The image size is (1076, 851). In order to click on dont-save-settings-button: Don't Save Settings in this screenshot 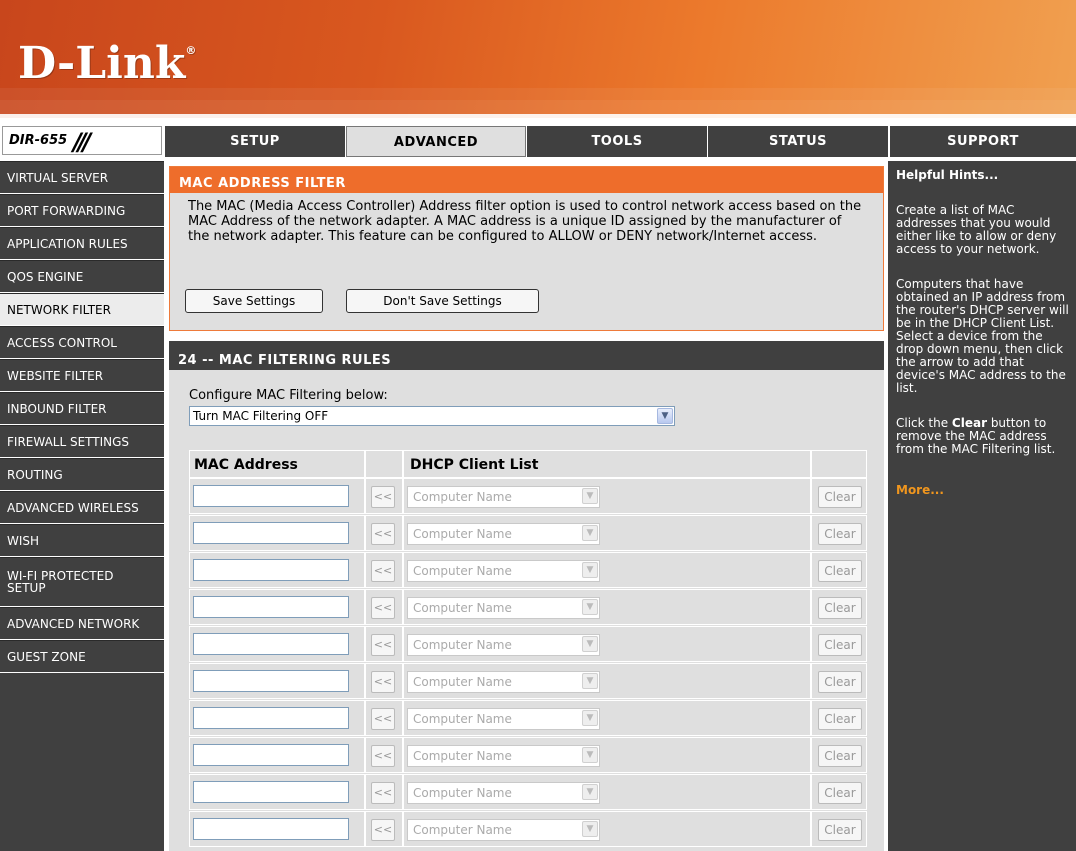, I will do `click(442, 301)`.